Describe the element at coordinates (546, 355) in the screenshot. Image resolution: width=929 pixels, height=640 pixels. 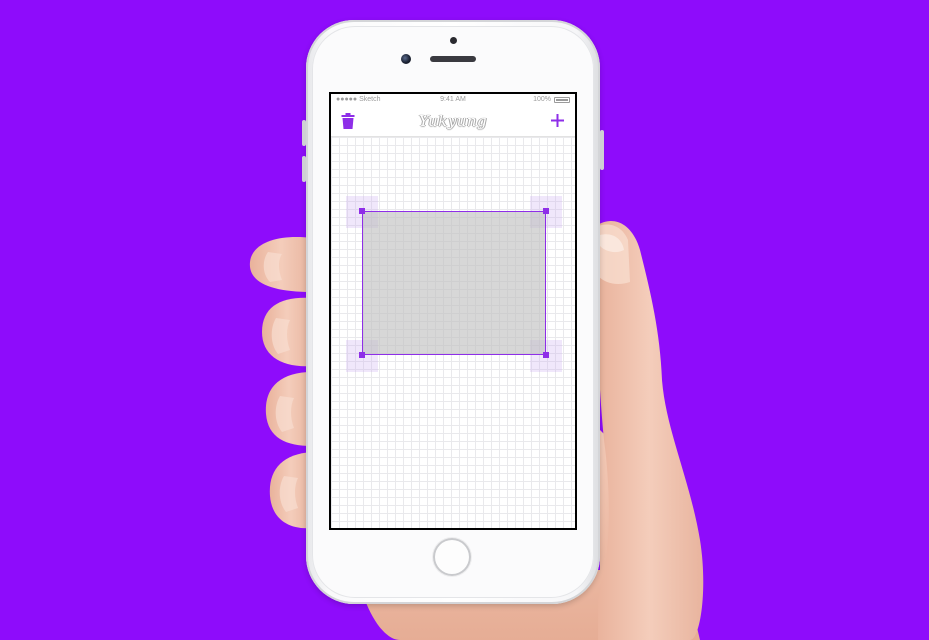
I see `resize-handle-bottom-right` at that location.